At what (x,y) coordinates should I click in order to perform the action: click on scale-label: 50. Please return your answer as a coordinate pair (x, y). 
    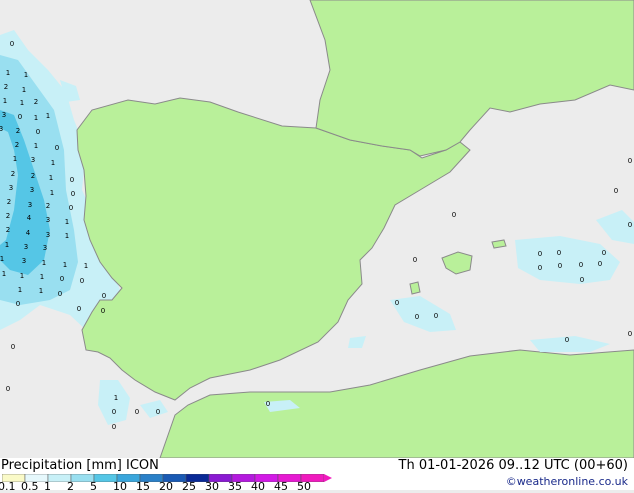
    Looking at the image, I should click on (304, 486).